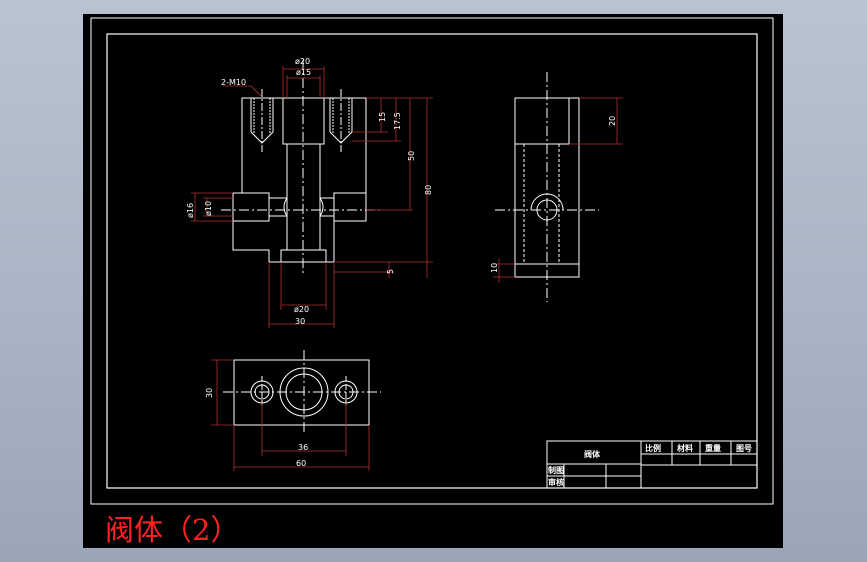  I want to click on side-dimensions, so click(558, 190).